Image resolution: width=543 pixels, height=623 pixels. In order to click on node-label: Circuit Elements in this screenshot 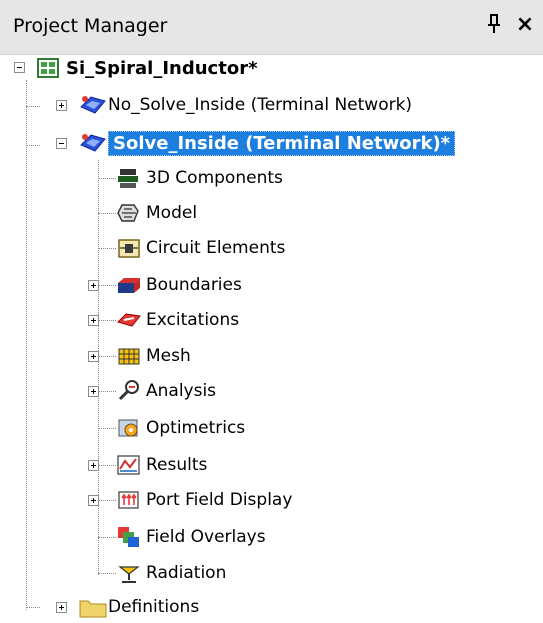, I will do `click(216, 248)`.